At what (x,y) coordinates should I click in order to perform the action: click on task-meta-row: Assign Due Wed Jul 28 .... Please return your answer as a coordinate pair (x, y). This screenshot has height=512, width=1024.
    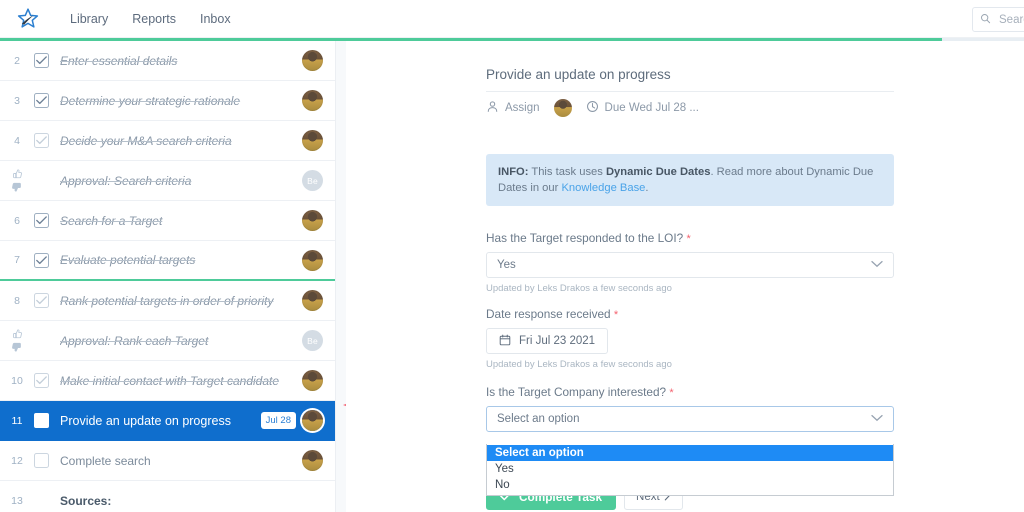
    Looking at the image, I should click on (599, 108).